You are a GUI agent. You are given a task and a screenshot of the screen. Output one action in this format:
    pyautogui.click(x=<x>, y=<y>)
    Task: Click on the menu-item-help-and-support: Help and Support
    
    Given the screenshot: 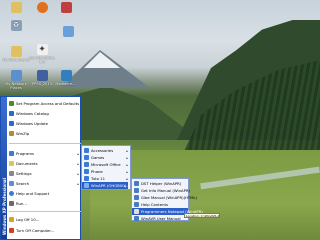 What is the action you would take?
    pyautogui.click(x=45, y=193)
    